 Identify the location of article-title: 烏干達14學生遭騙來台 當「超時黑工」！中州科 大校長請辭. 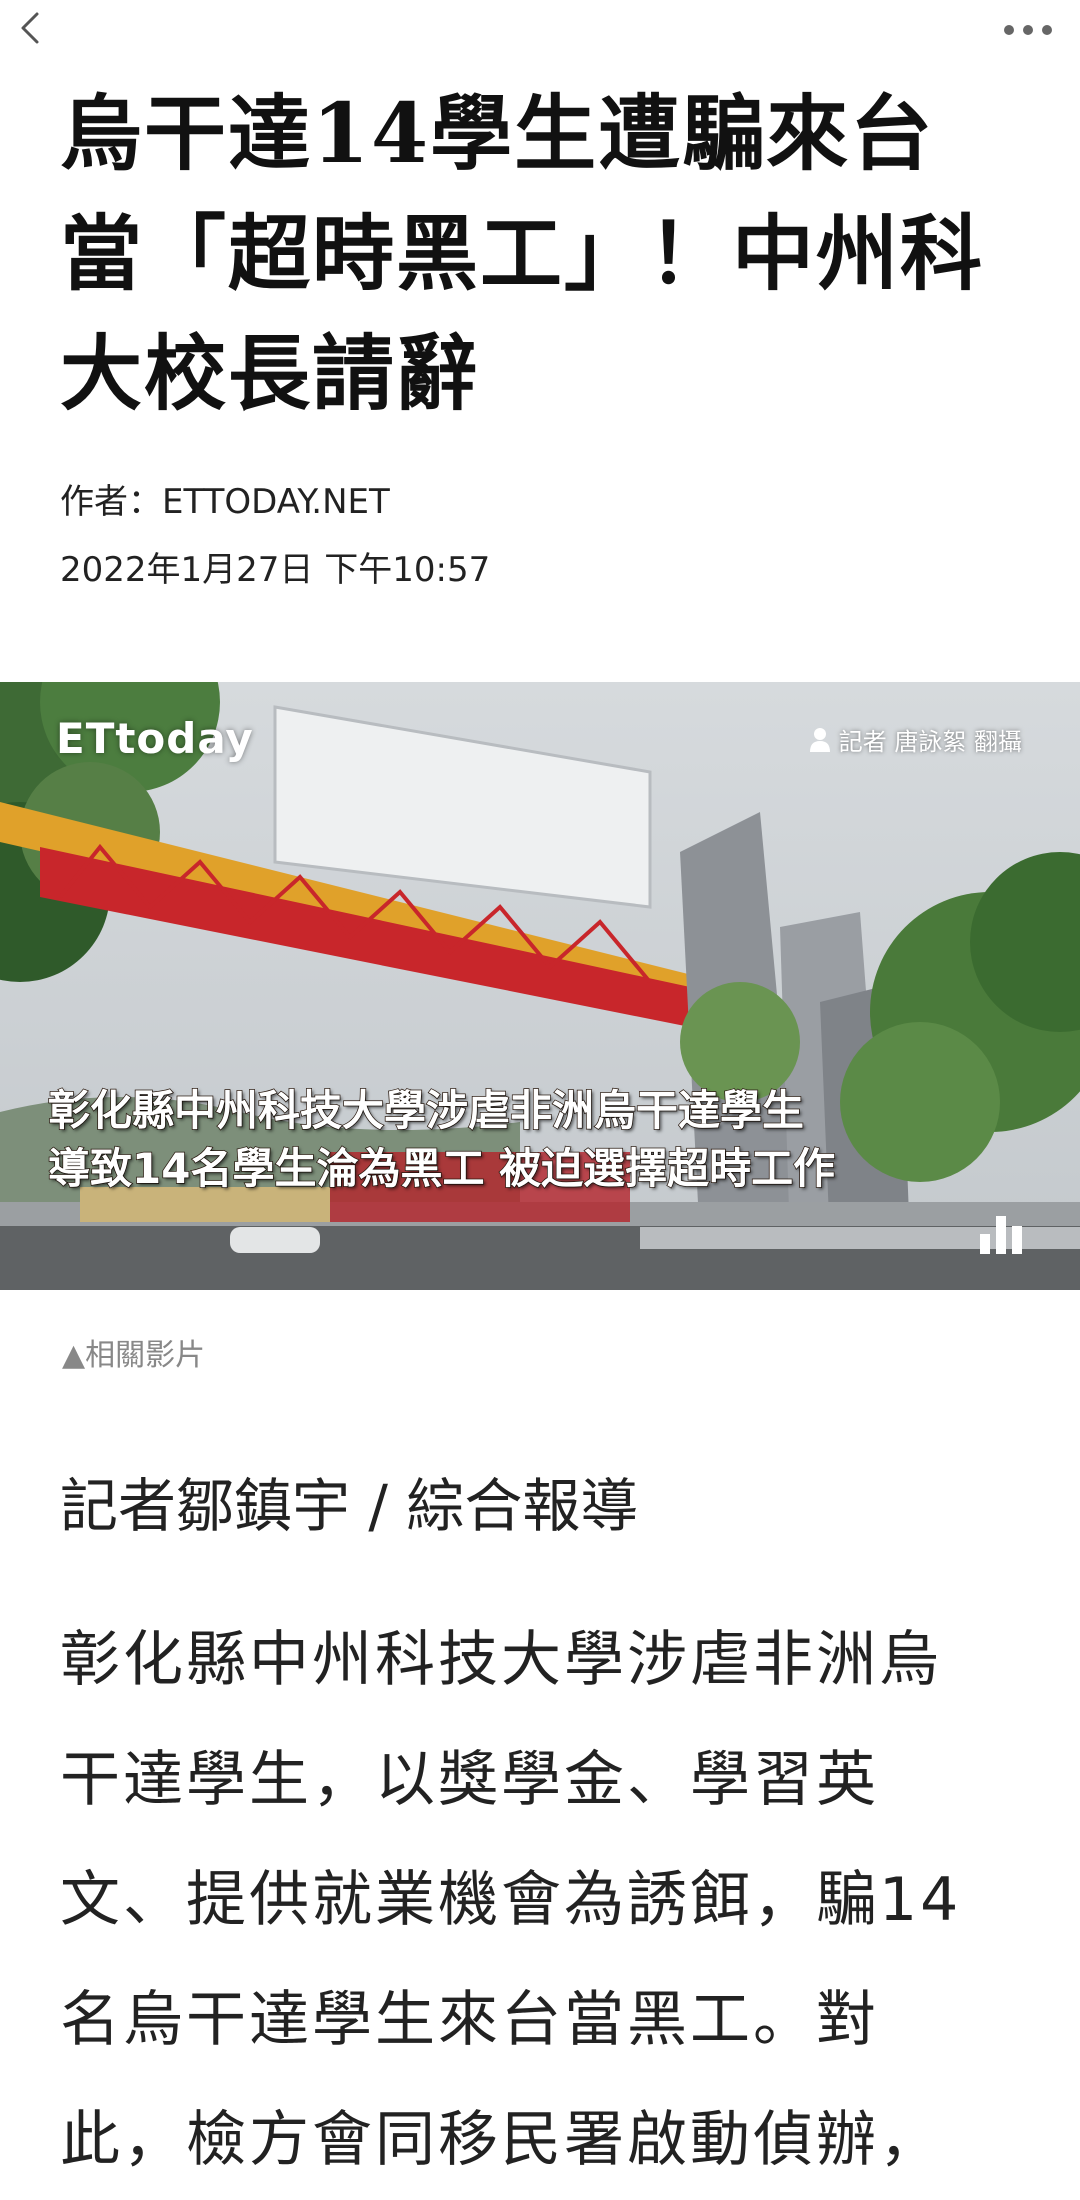
(550, 254).